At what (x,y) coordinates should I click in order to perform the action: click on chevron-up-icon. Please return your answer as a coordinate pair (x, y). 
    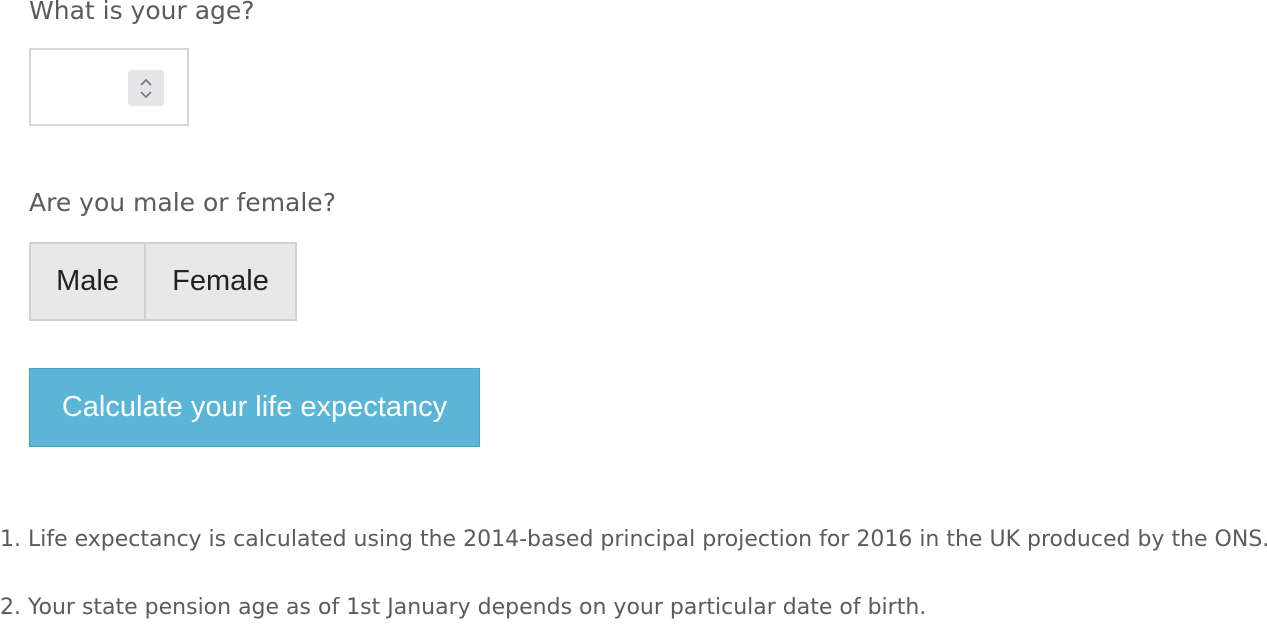
    Looking at the image, I should click on (146, 82).